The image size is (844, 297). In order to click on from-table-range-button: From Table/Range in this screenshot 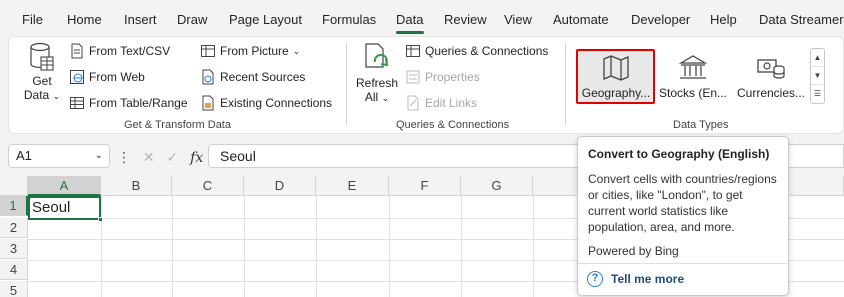, I will do `click(128, 103)`.